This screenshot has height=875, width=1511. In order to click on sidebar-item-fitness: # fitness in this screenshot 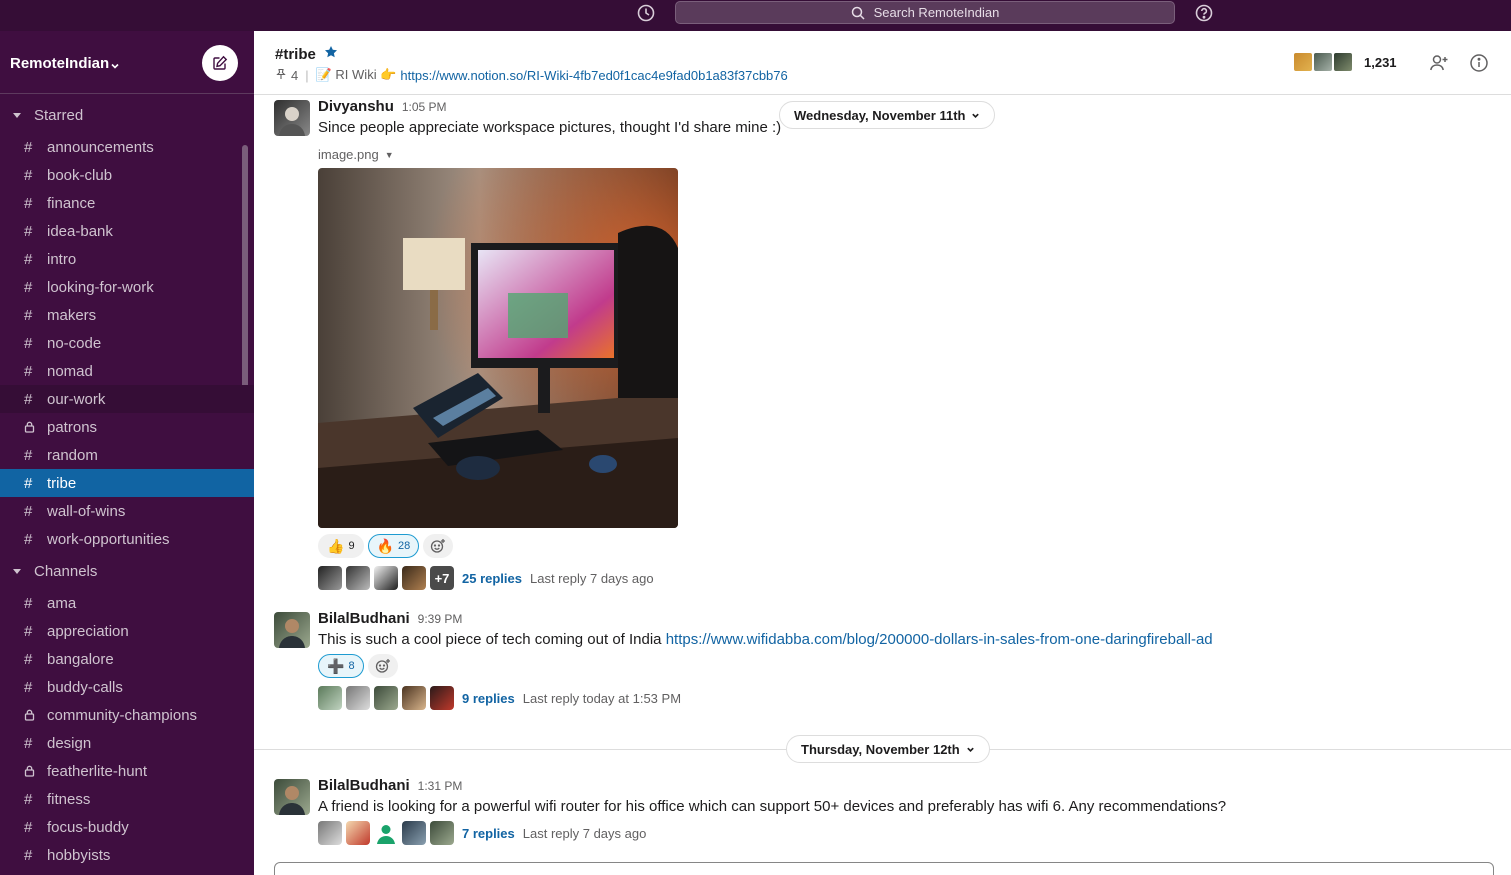, I will do `click(127, 799)`.